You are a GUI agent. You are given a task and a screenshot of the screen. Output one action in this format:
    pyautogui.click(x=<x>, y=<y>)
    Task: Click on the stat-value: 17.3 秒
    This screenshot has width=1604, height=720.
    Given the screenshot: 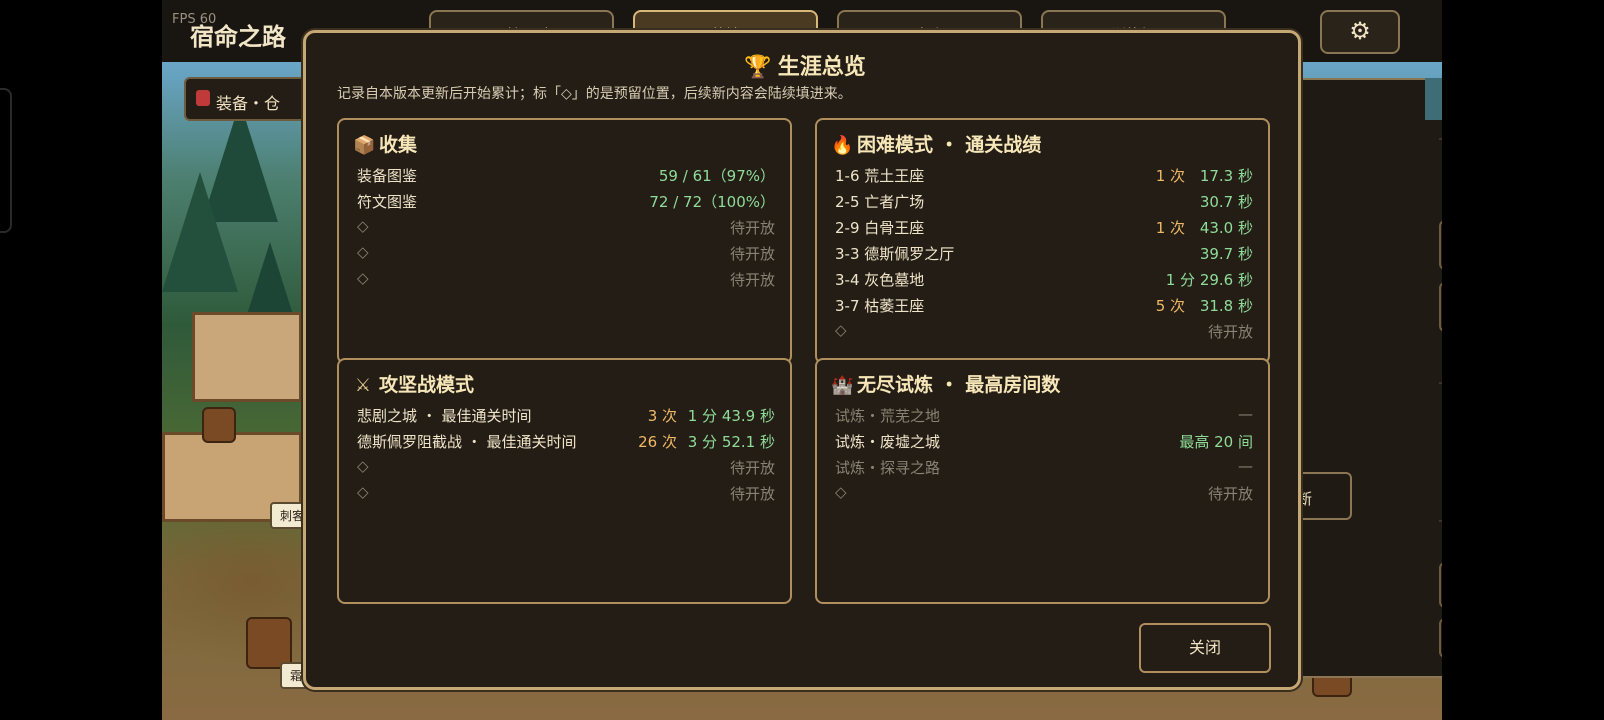 What is the action you would take?
    pyautogui.click(x=1226, y=176)
    